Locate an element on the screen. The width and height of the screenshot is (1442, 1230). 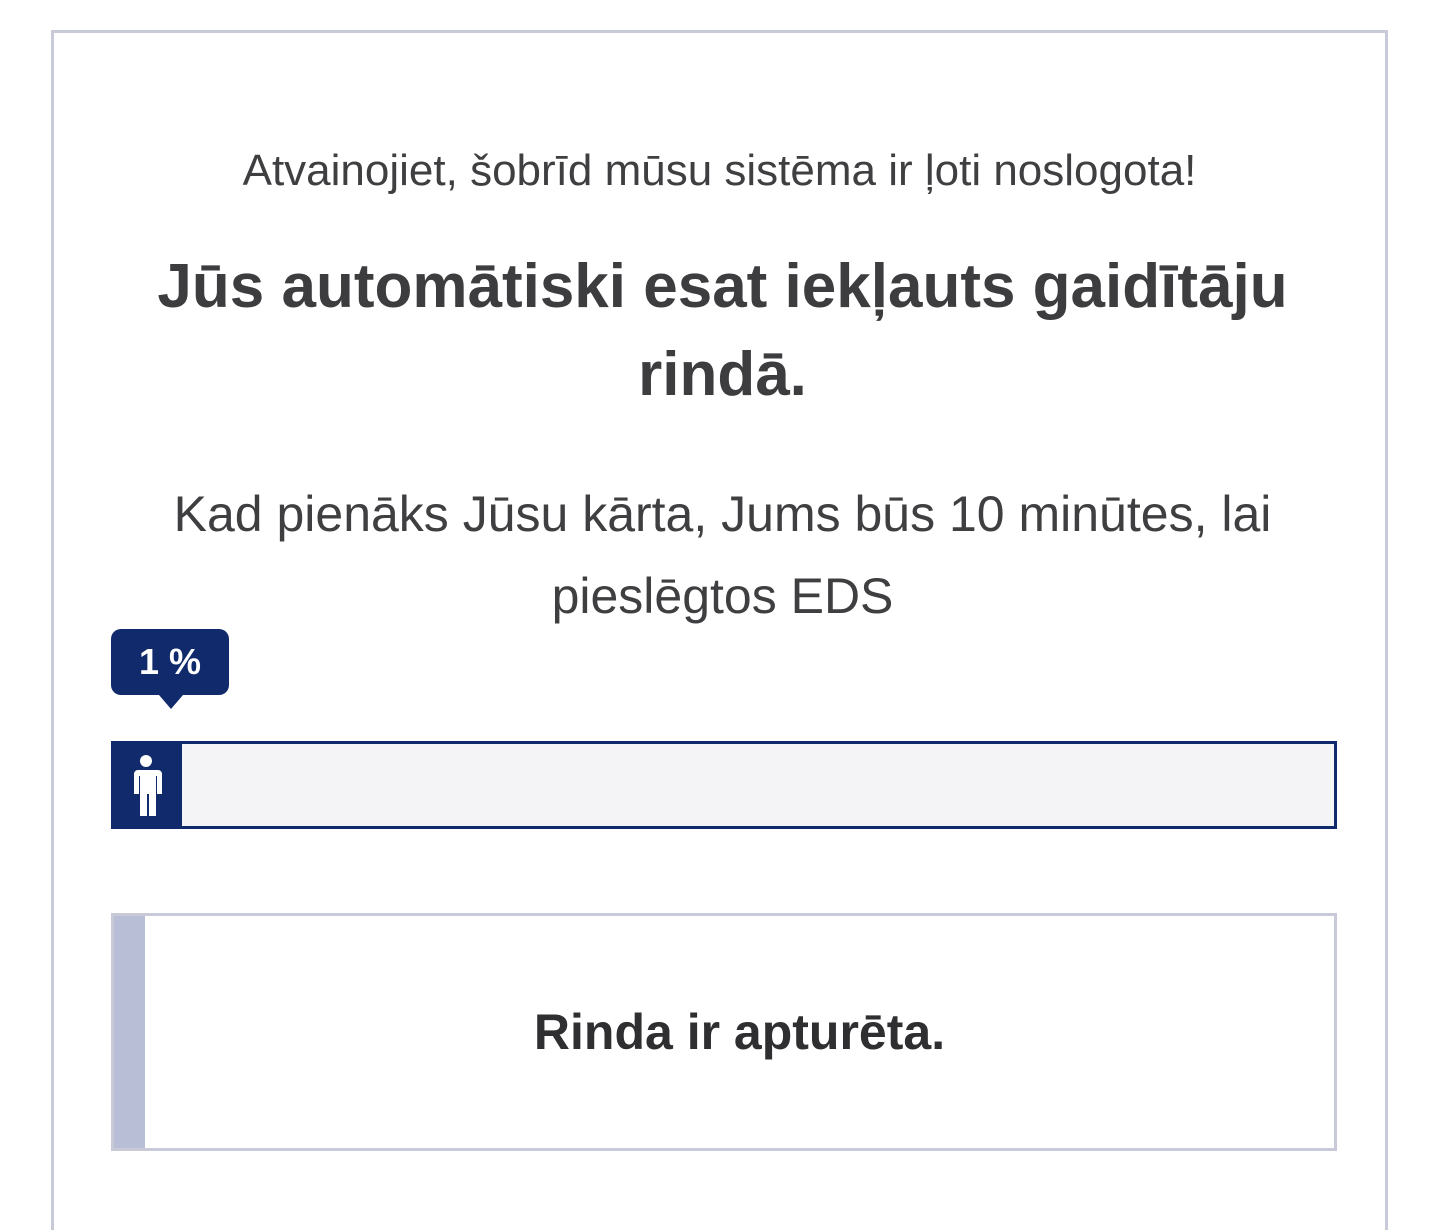
queue-progress: 1 % is located at coordinates (722, 729).